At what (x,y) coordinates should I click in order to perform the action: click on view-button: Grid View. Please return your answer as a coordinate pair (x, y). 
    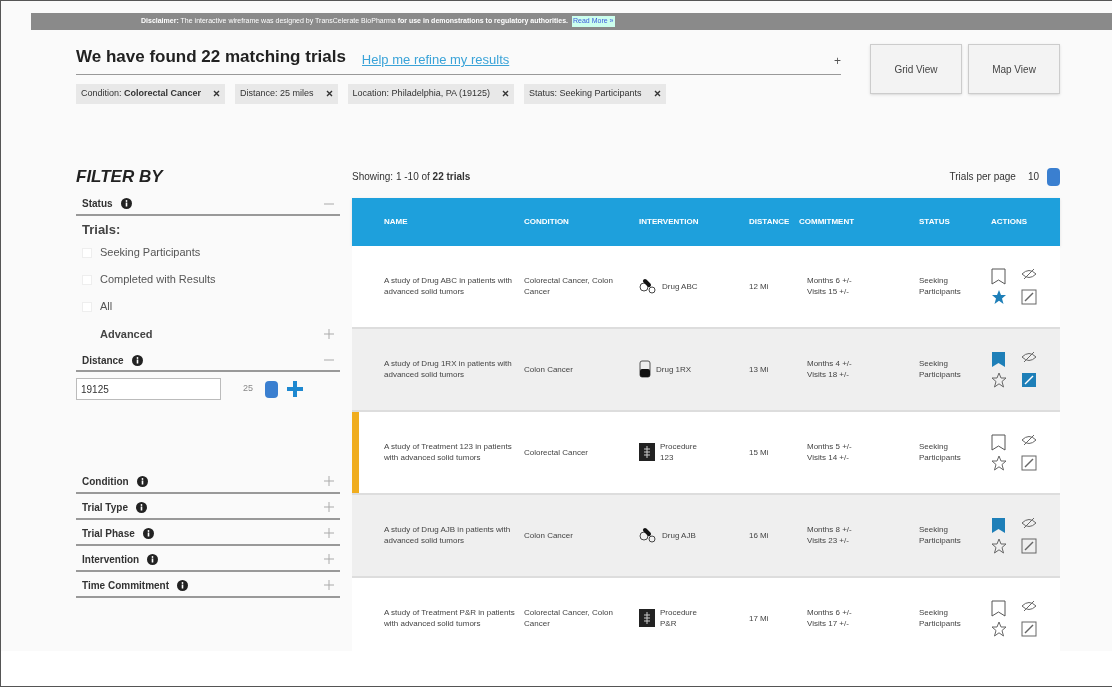
    Looking at the image, I should click on (916, 69).